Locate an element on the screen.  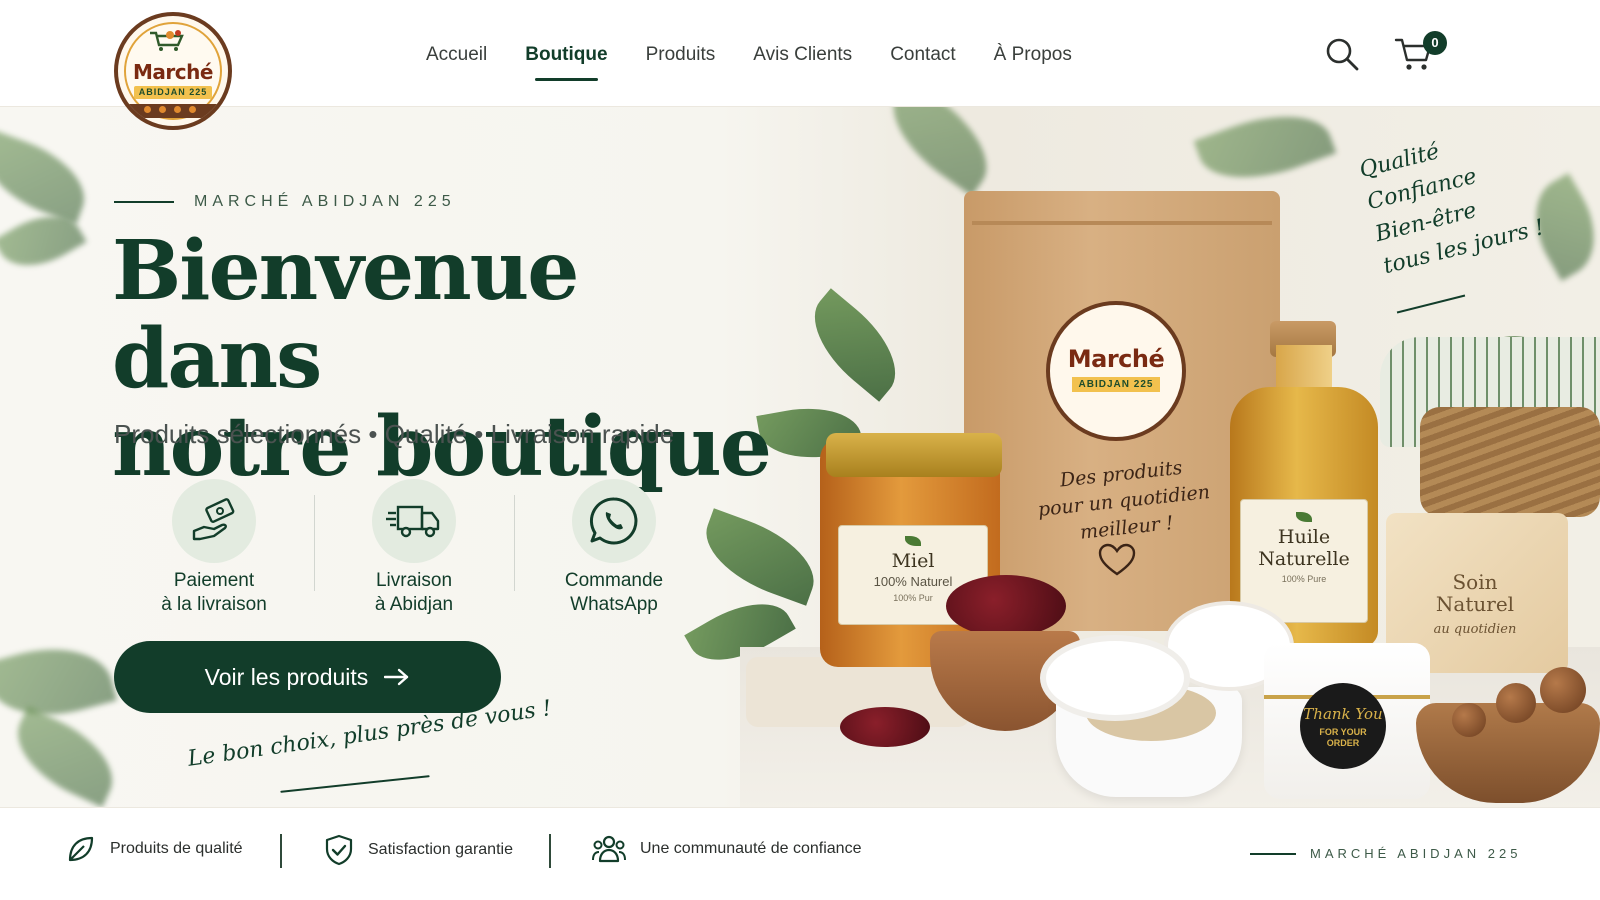
search-button is located at coordinates (1342, 54).